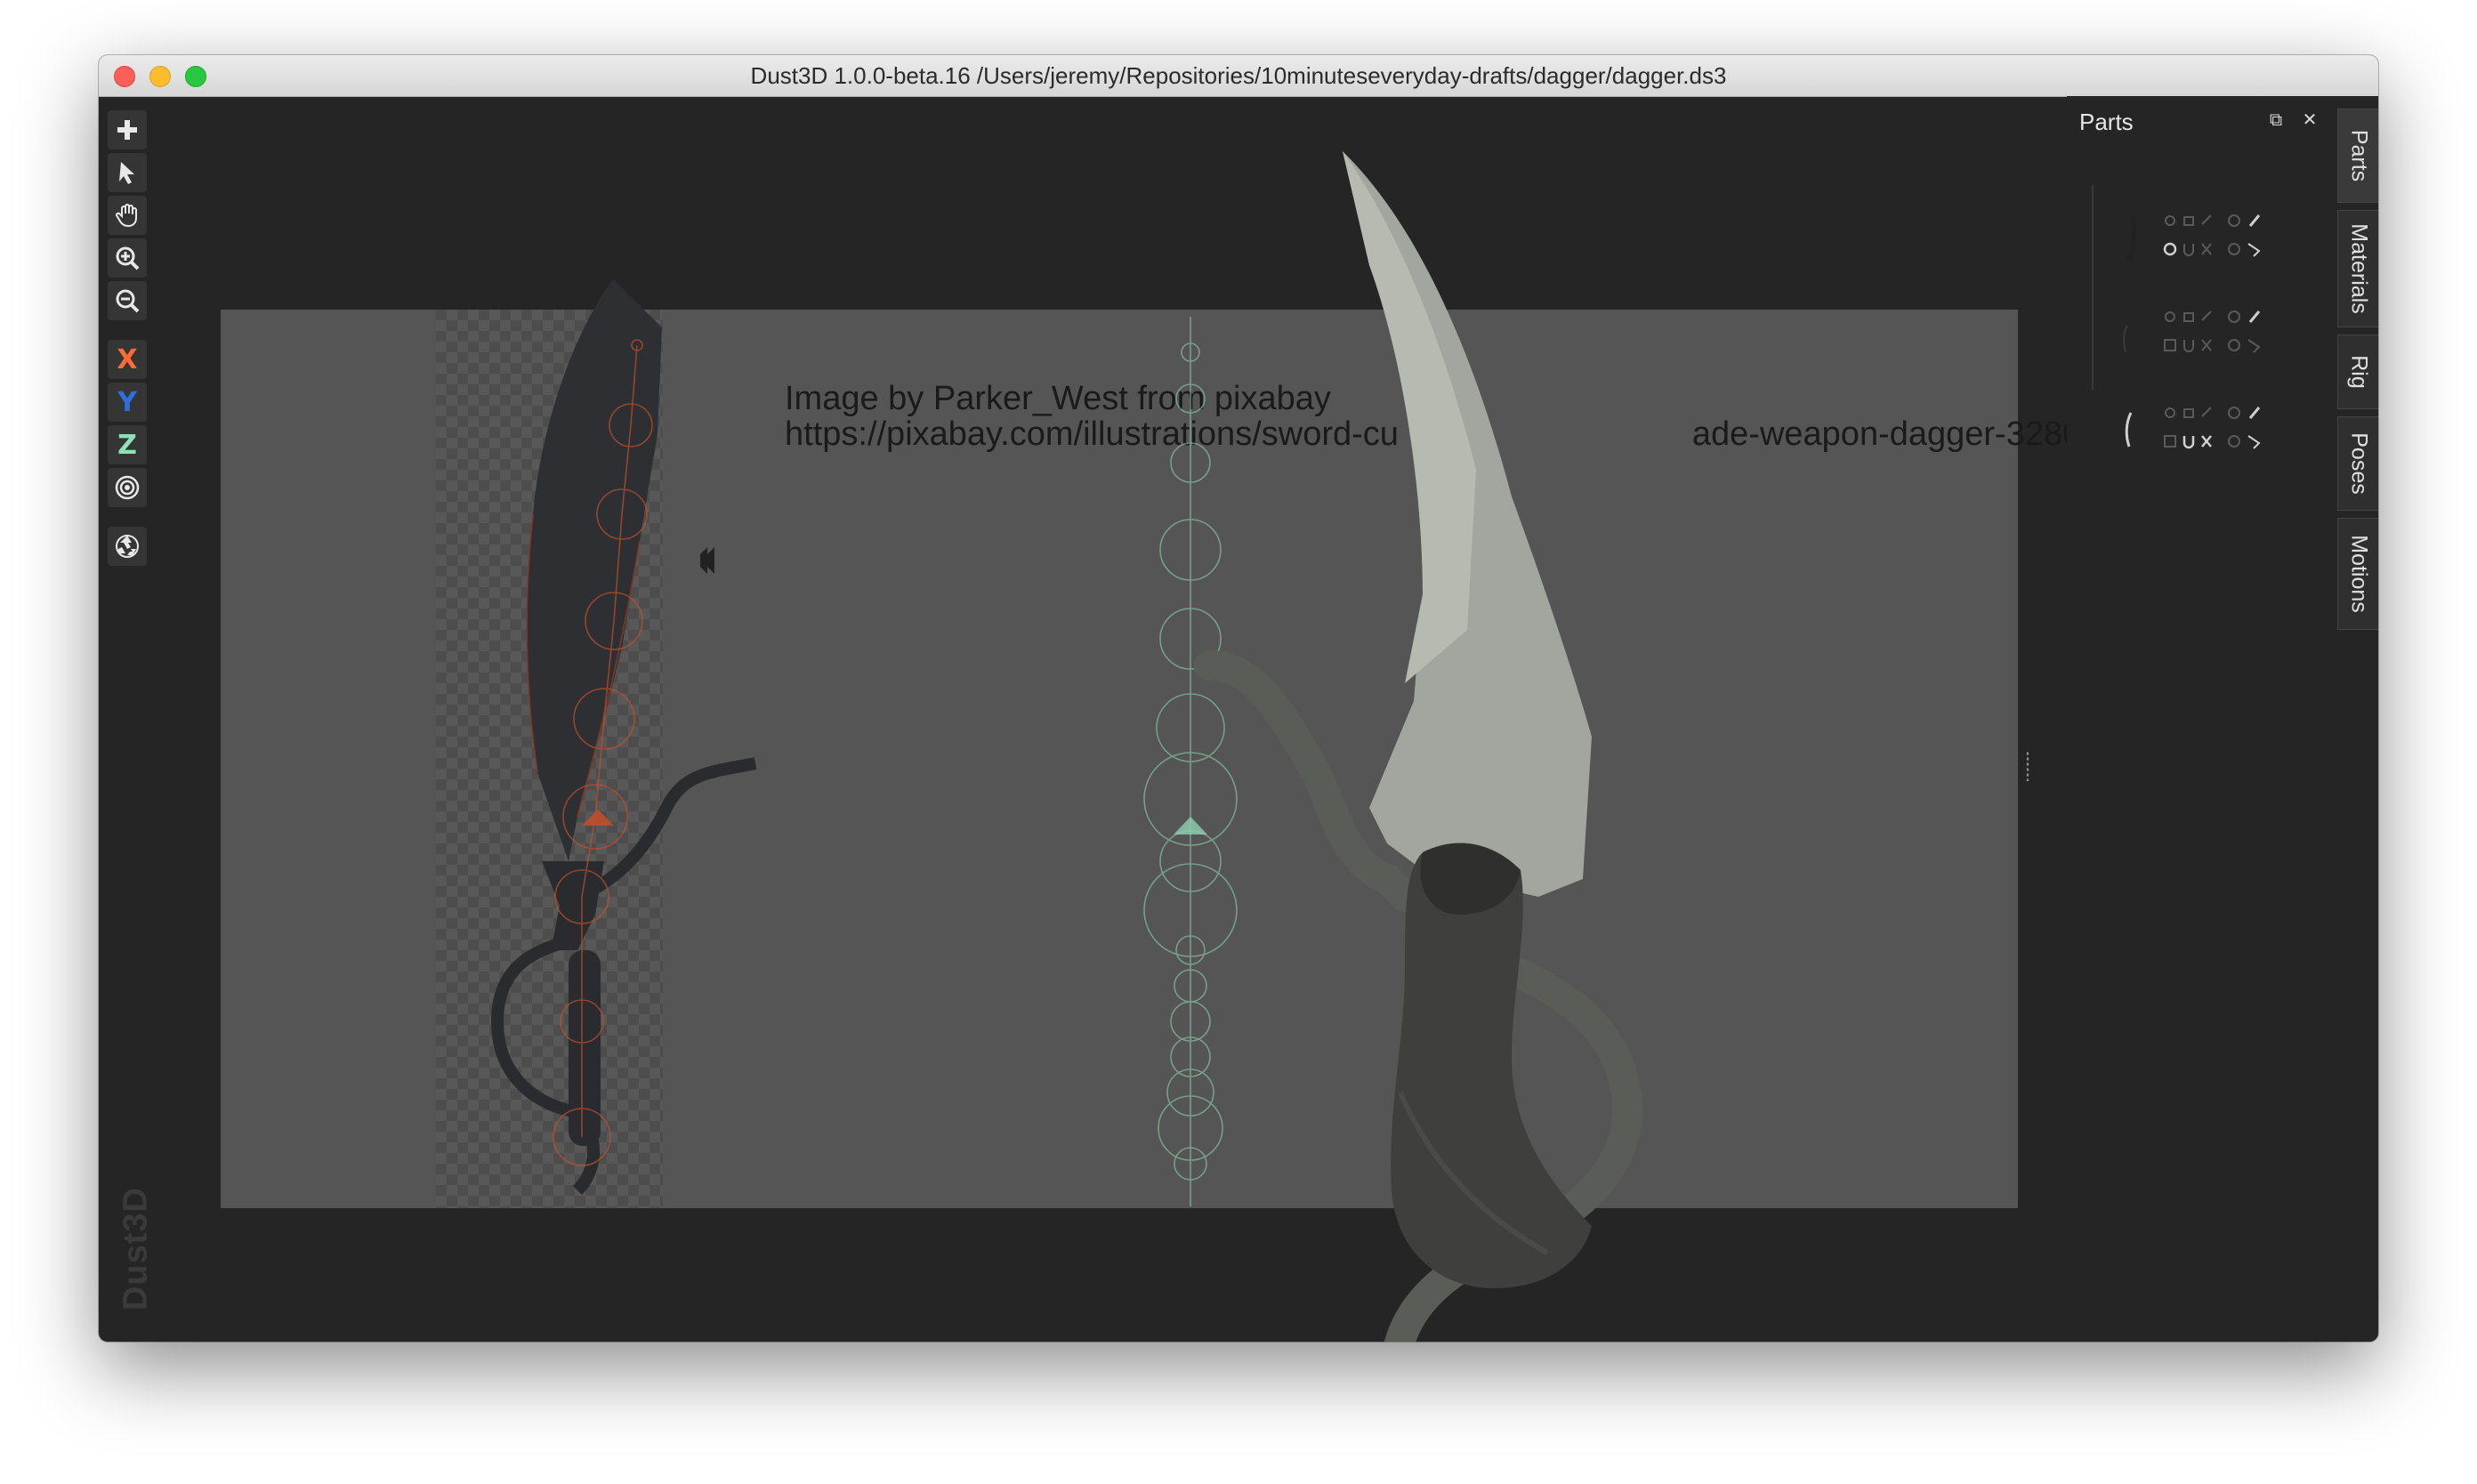  I want to click on arrow-cursor-icon, so click(126, 173).